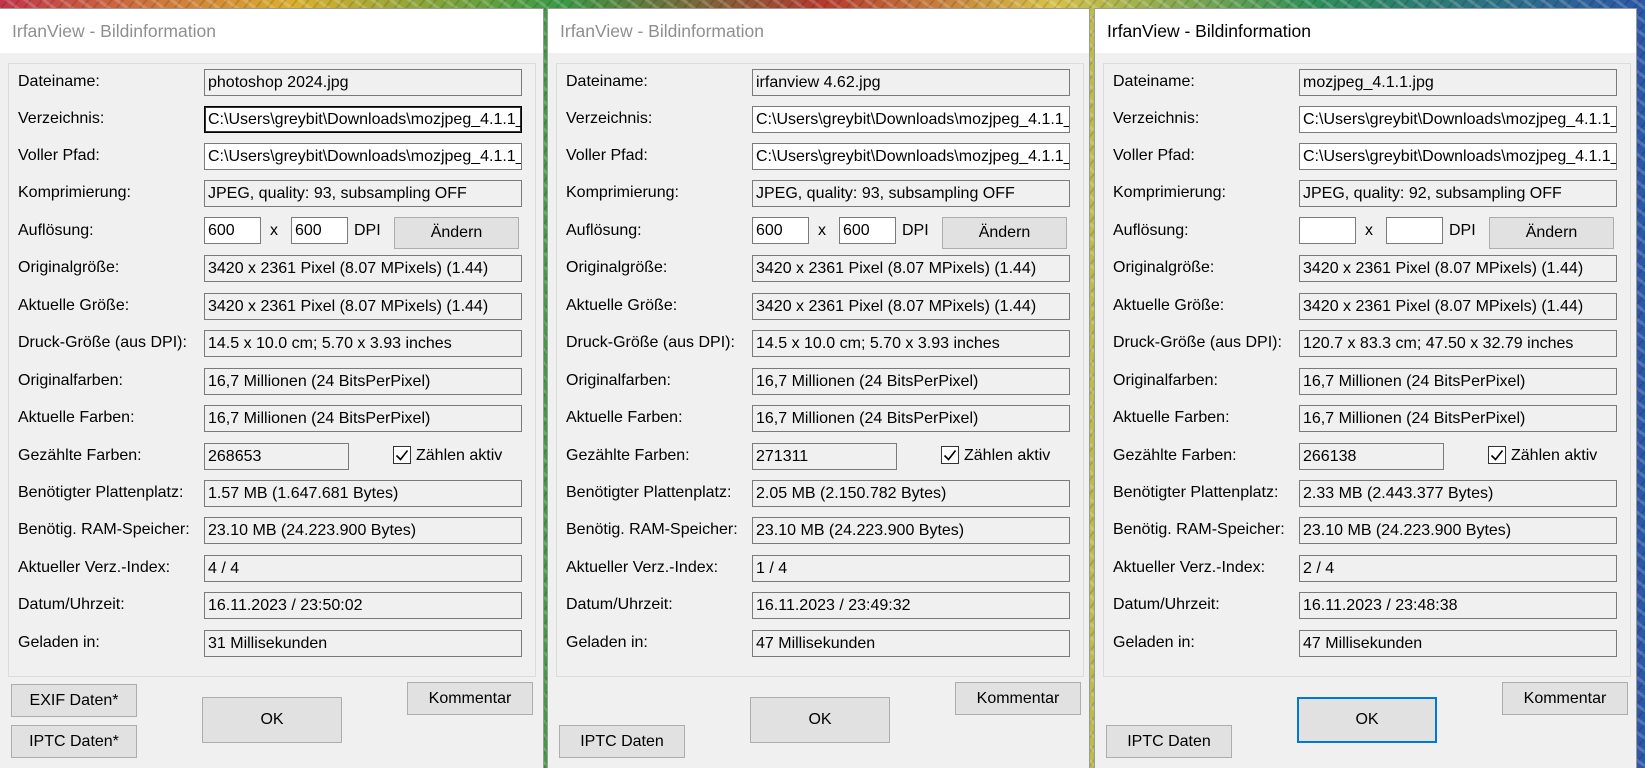 The height and width of the screenshot is (768, 1645). I want to click on counted-colors-field: 271311, so click(824, 456).